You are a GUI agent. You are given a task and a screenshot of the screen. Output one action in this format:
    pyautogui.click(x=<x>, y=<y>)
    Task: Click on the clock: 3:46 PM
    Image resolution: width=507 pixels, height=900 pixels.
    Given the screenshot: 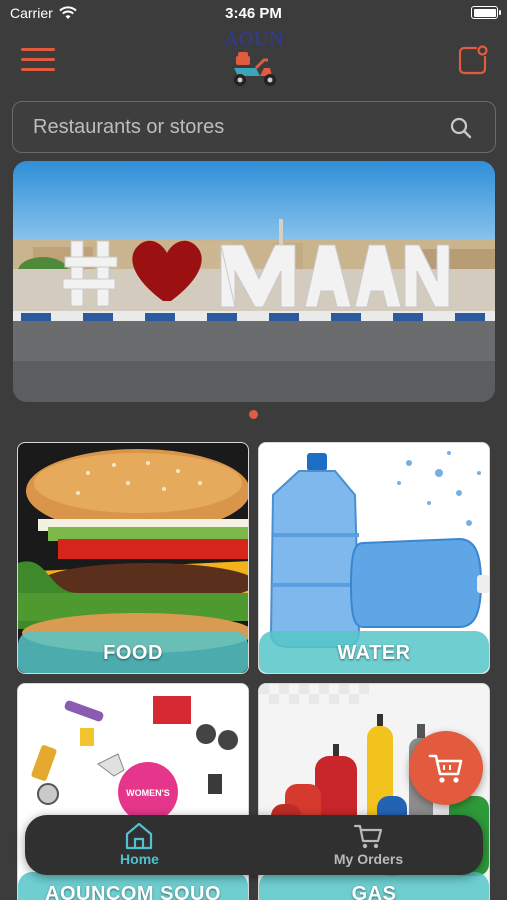 What is the action you would take?
    pyautogui.click(x=253, y=13)
    